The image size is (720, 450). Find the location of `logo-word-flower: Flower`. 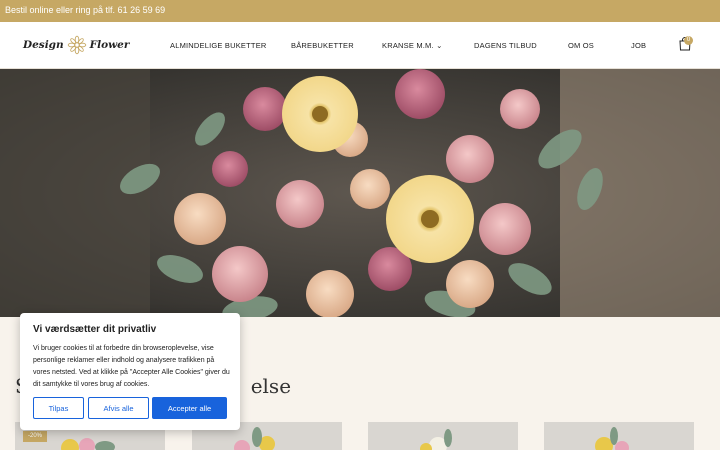

logo-word-flower: Flower is located at coordinates (109, 45).